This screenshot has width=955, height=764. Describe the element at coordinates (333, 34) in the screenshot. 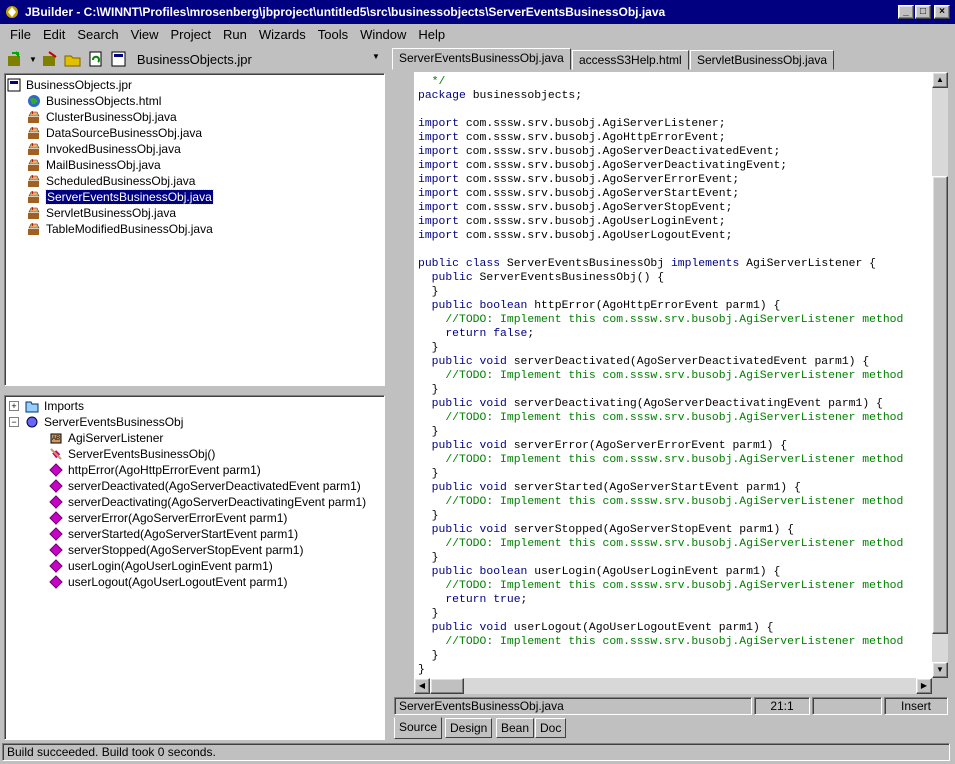

I see `menu-tools: Tools` at that location.